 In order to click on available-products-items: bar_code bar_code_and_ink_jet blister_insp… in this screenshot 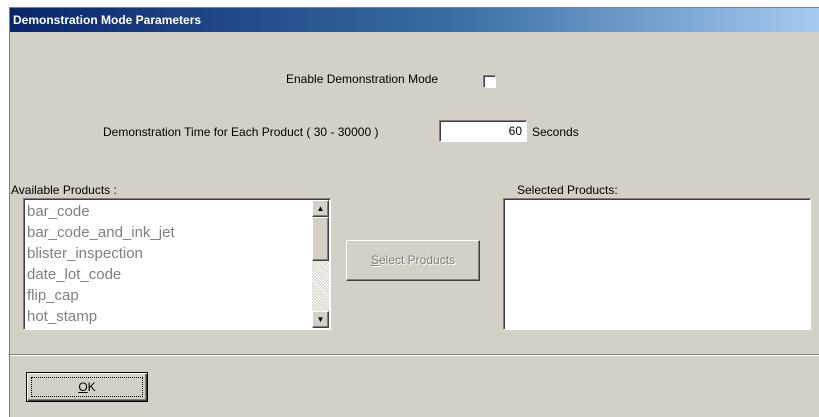, I will do `click(101, 264)`.